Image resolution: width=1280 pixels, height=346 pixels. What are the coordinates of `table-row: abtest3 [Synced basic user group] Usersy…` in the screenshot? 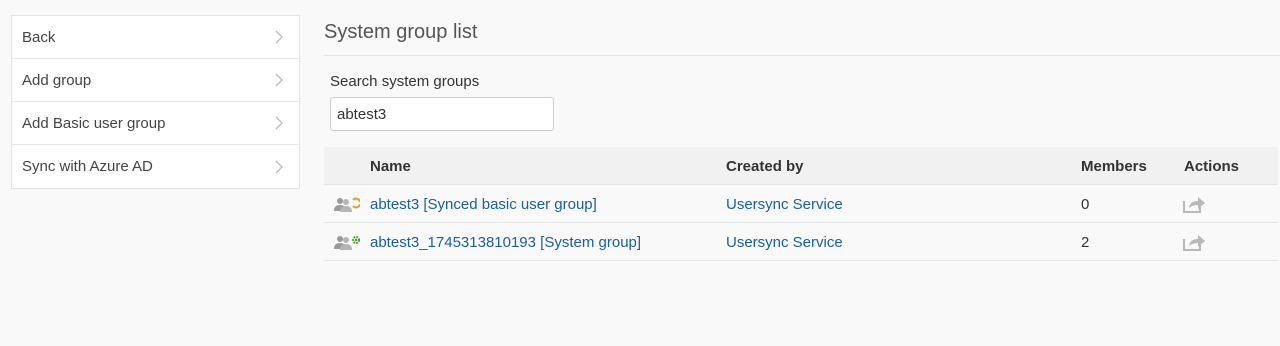 It's located at (801, 204).